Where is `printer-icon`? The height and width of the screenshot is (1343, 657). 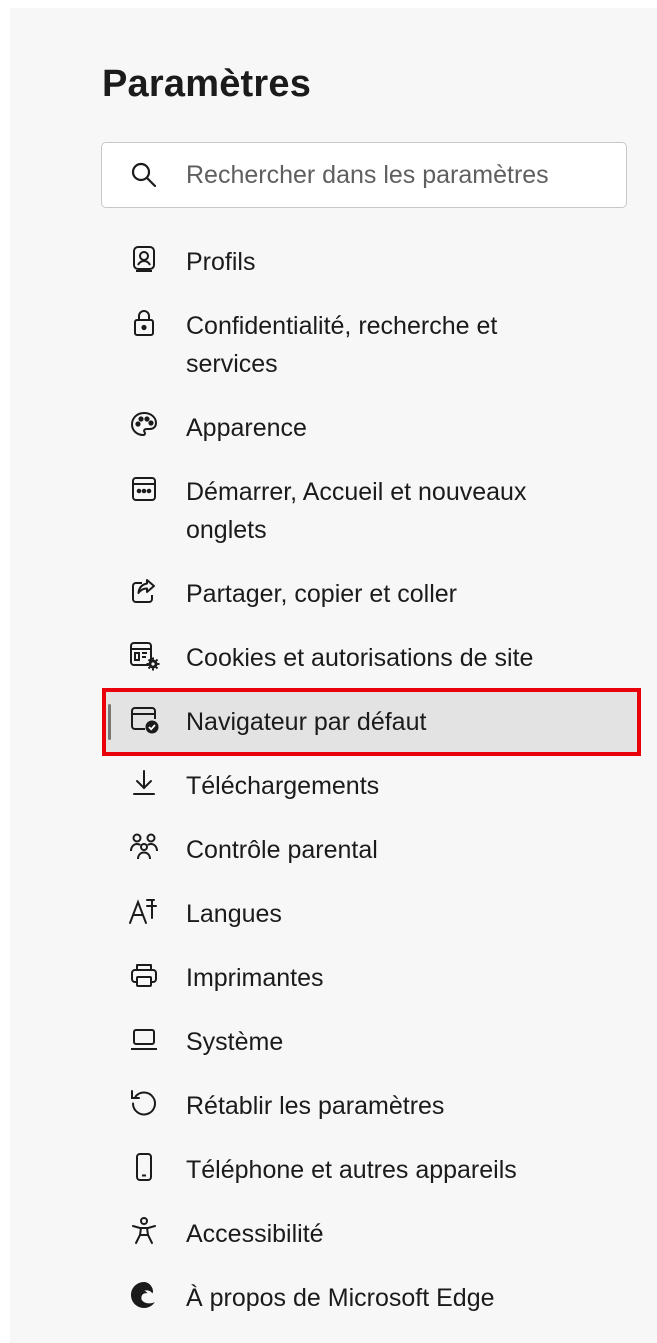 printer-icon is located at coordinates (144, 975).